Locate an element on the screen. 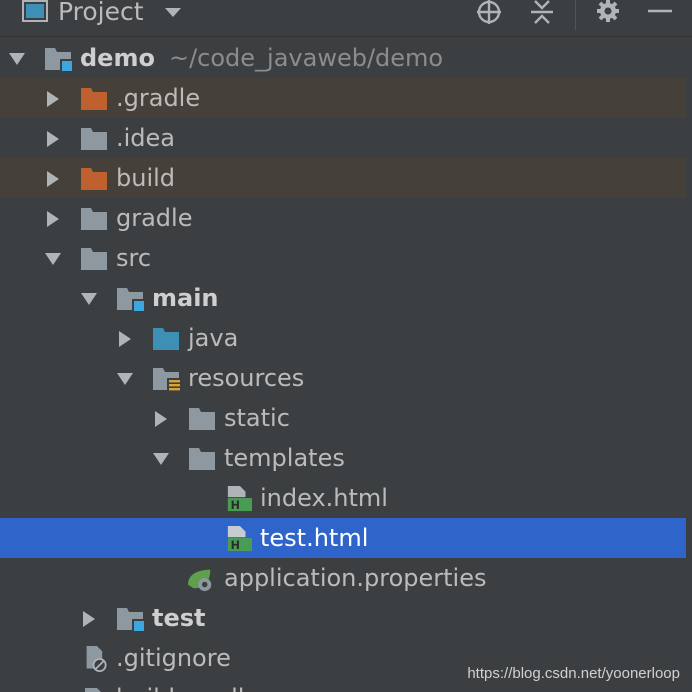 Image resolution: width=692 pixels, height=692 pixels. tree-row-build: build is located at coordinates (343, 178).